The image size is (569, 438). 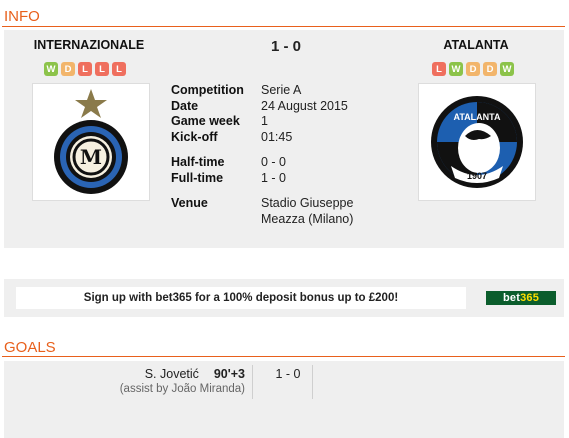 What do you see at coordinates (283, 26) in the screenshot?
I see `info-section-divider` at bounding box center [283, 26].